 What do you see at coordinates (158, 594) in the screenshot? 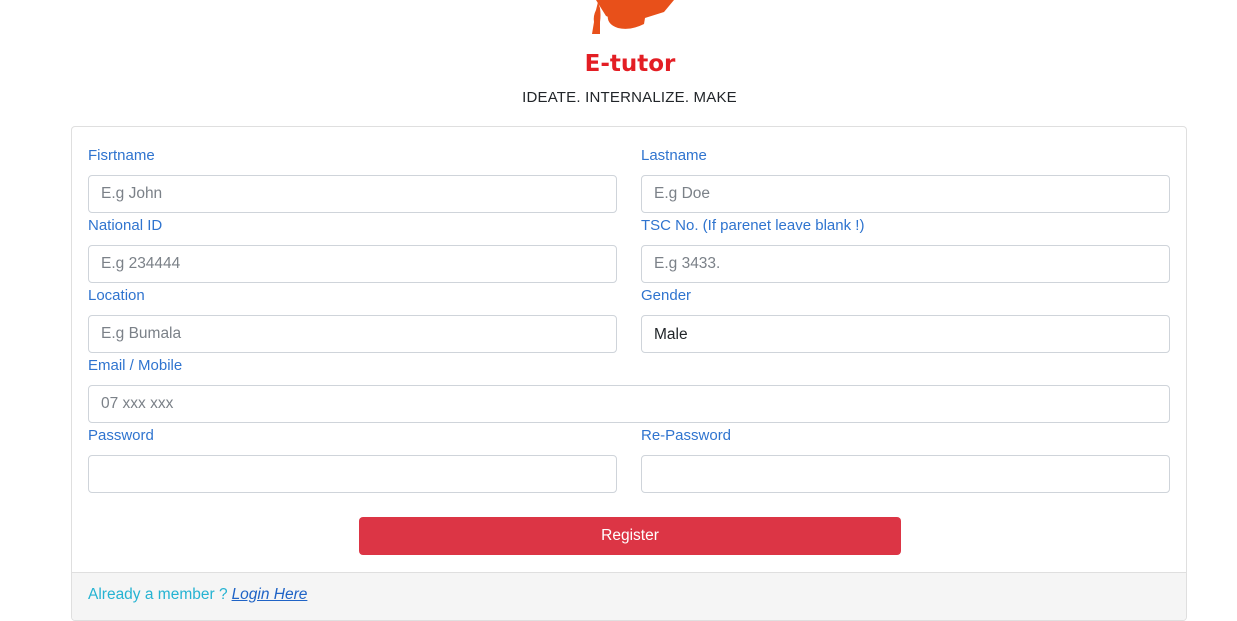
I see `already-member-text: Already a member ?` at bounding box center [158, 594].